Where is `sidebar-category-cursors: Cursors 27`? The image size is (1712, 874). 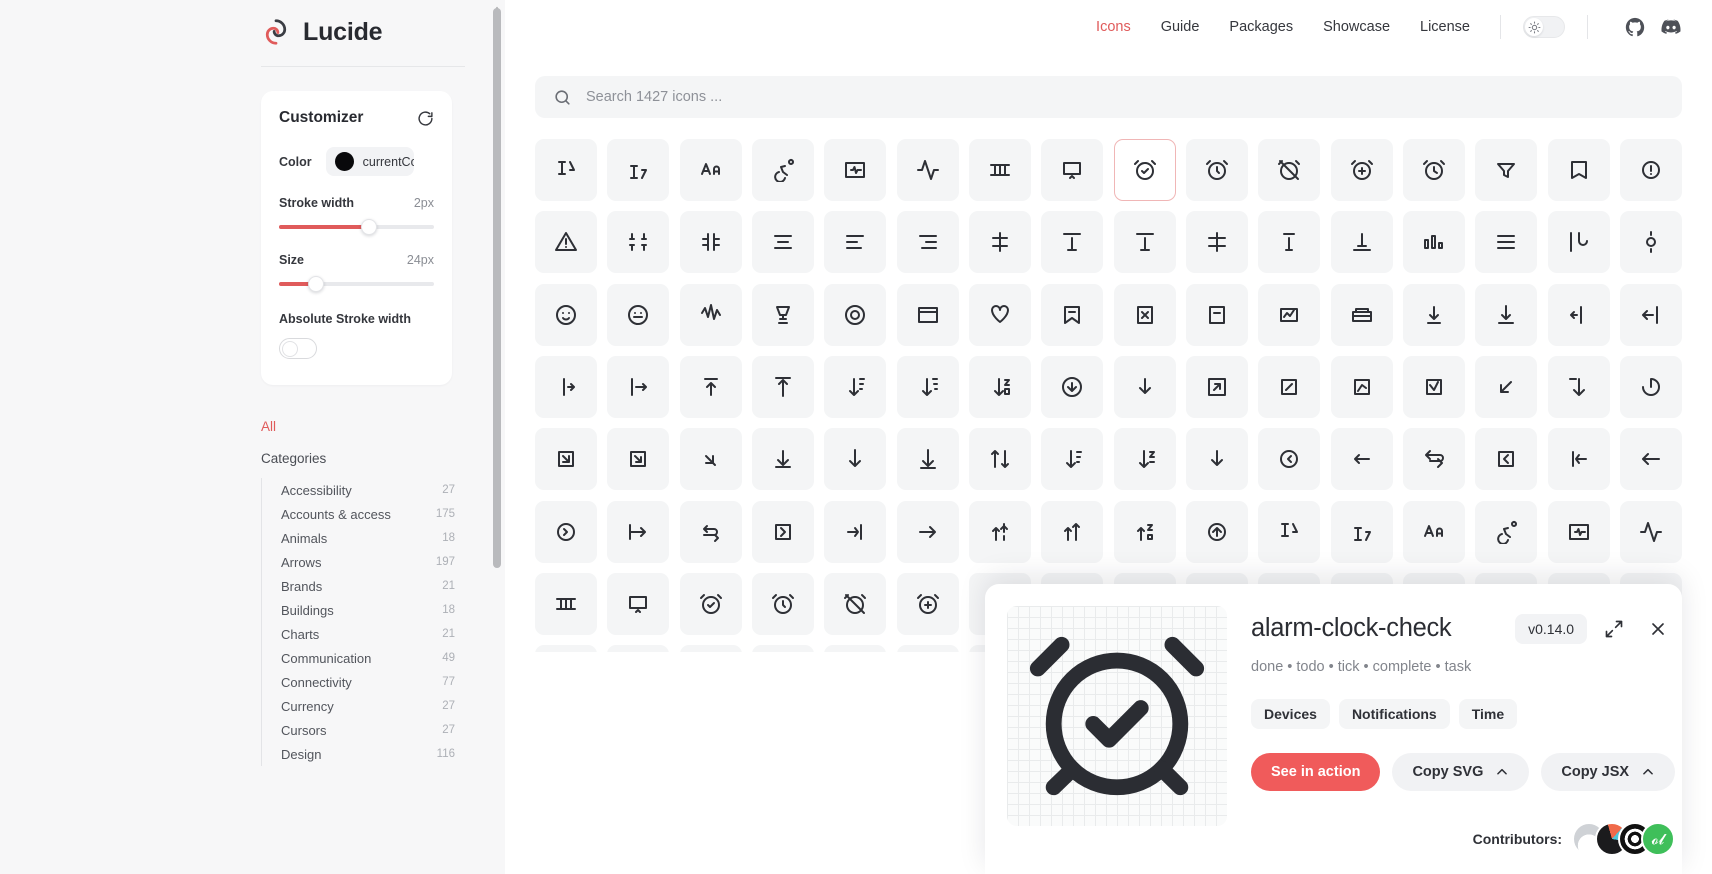 sidebar-category-cursors: Cursors 27 is located at coordinates (363, 730).